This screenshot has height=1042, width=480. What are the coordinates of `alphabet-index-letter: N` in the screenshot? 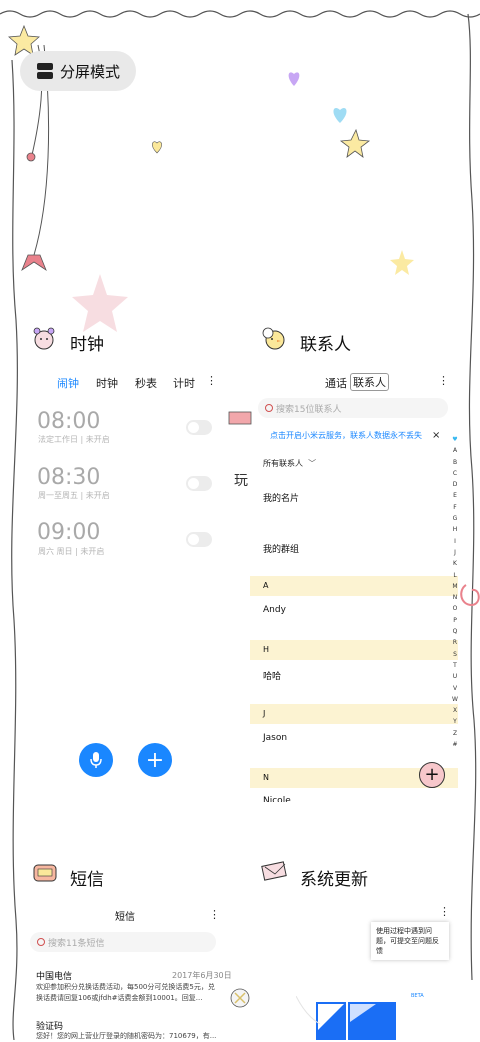 It's located at (455, 597).